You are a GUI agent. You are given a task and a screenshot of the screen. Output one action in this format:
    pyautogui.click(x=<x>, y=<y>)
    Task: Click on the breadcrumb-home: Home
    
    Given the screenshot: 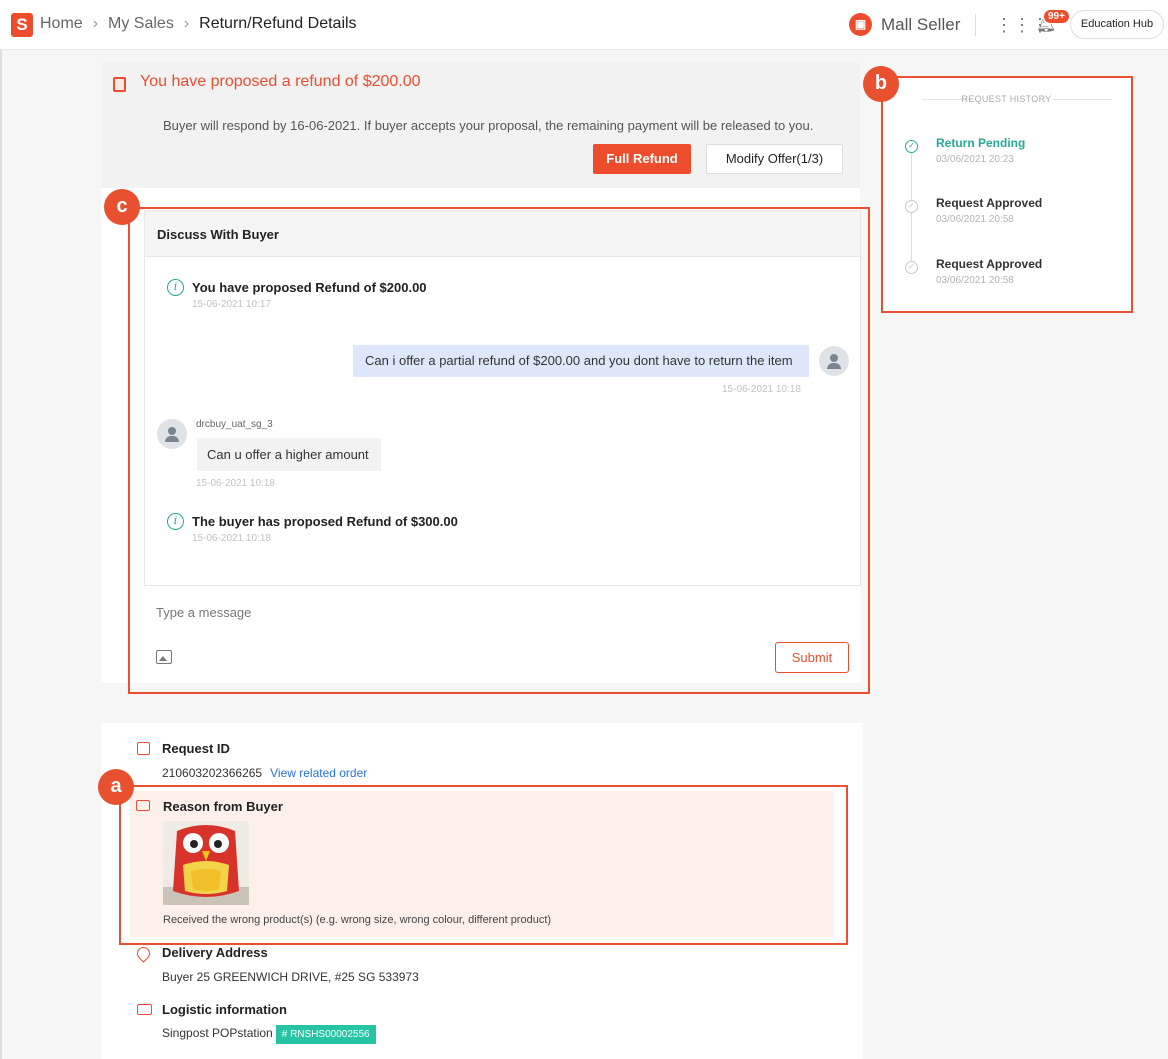 What is the action you would take?
    pyautogui.click(x=61, y=24)
    